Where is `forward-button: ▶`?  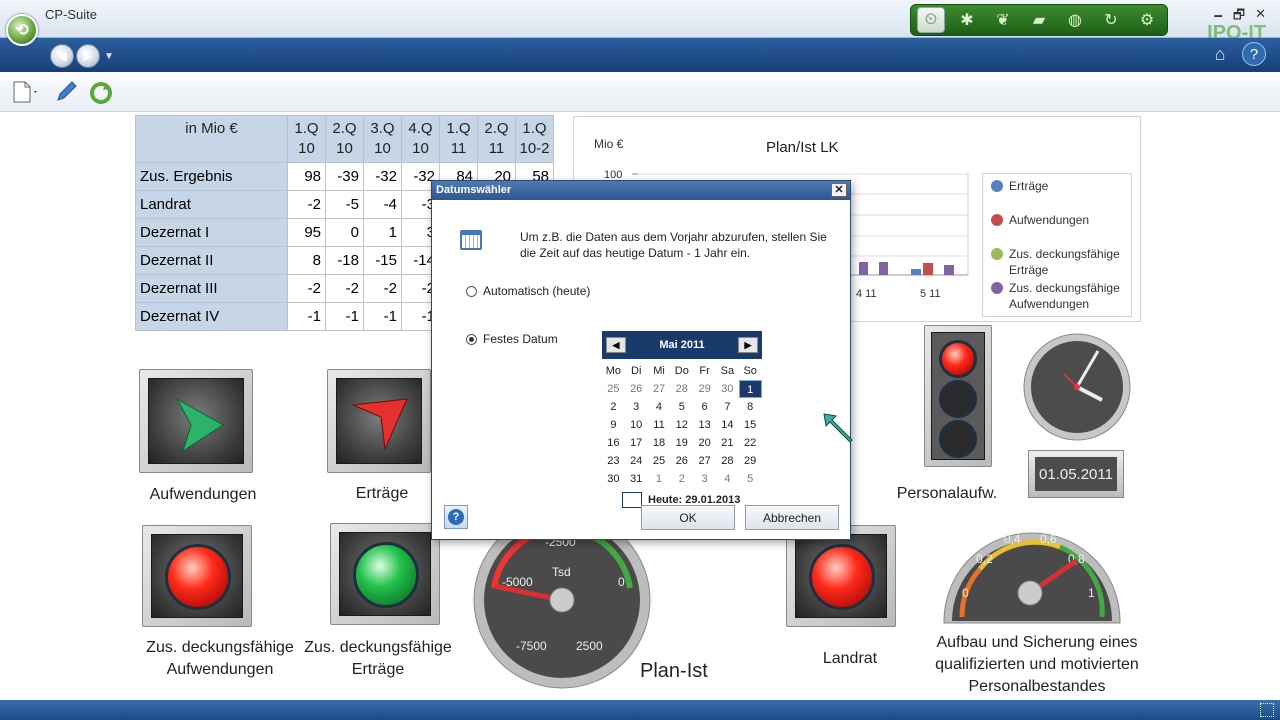
forward-button: ▶ is located at coordinates (88, 56).